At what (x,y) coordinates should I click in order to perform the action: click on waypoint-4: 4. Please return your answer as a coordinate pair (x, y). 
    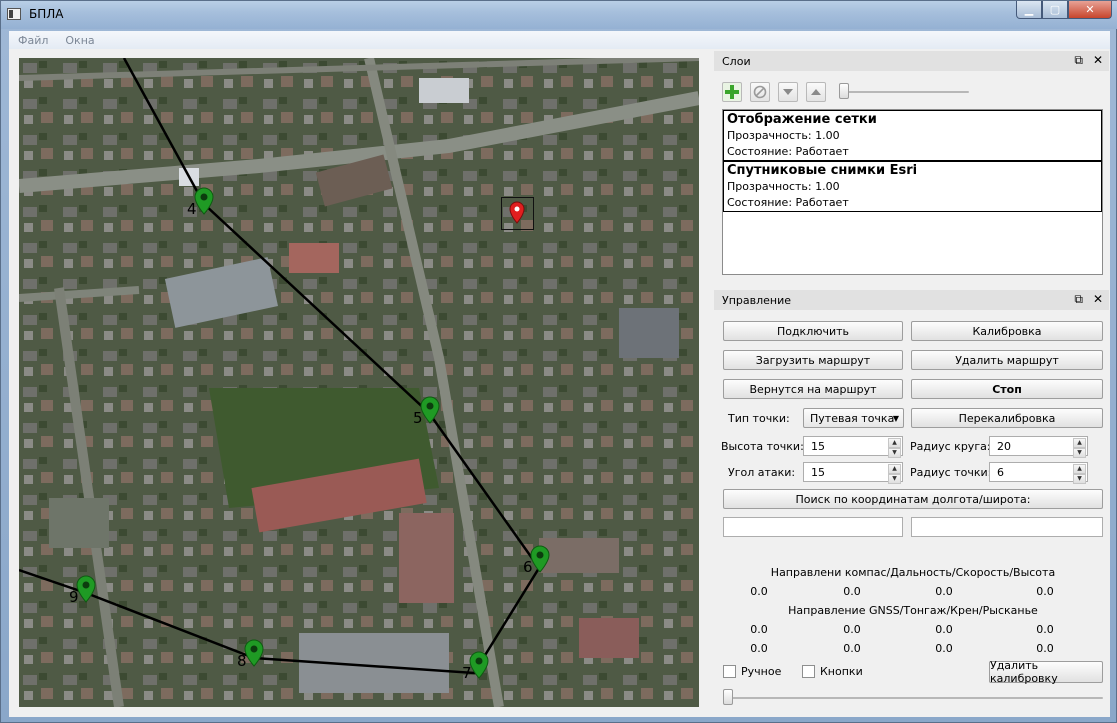
    Looking at the image, I should click on (202, 202).